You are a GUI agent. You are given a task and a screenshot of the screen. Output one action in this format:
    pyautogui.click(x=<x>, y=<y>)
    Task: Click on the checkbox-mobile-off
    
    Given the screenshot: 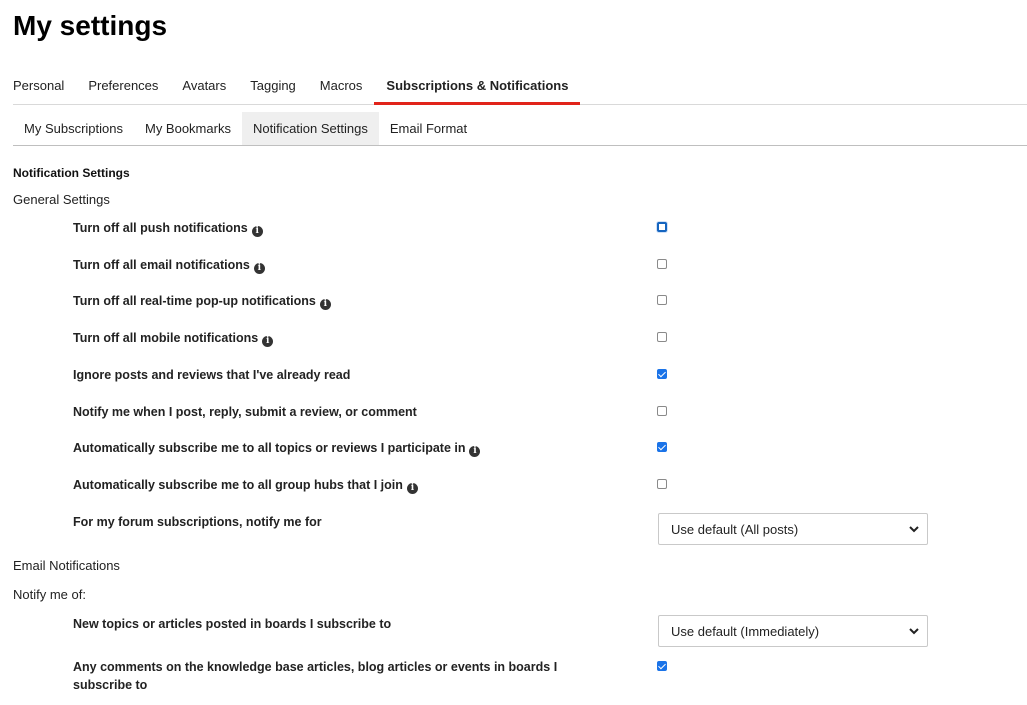 What is the action you would take?
    pyautogui.click(x=662, y=337)
    